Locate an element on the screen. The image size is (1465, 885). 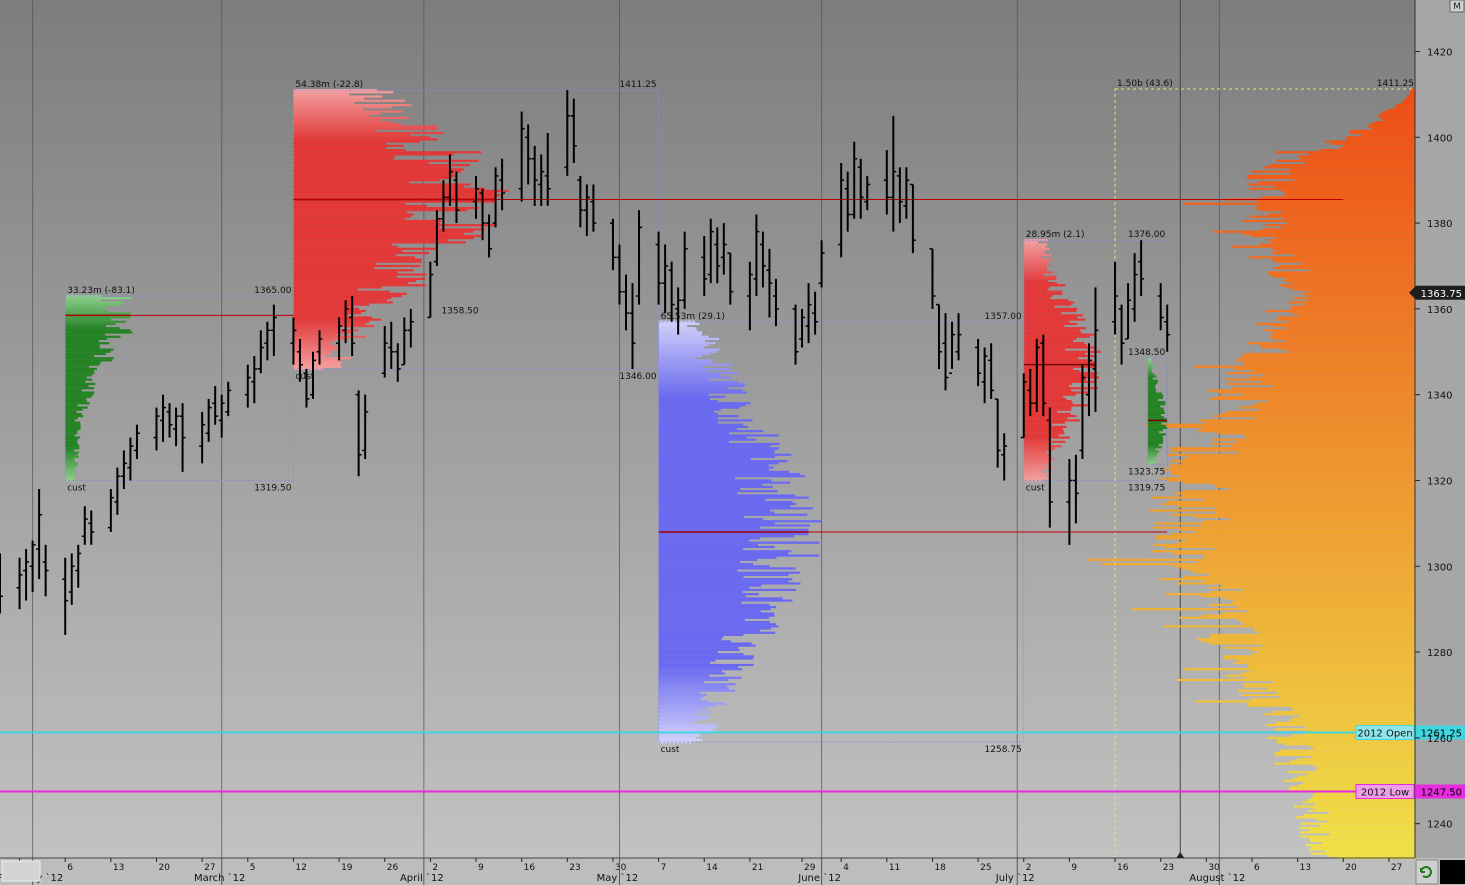
time-tick-label: 20 is located at coordinates (1351, 868).